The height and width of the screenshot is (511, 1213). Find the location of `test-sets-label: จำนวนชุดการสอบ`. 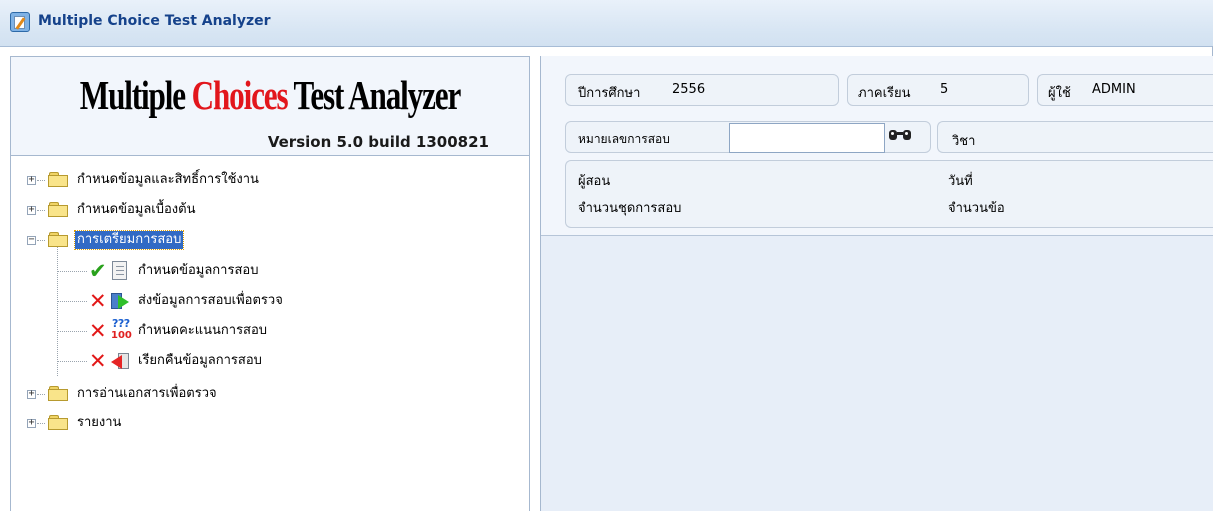

test-sets-label: จำนวนชุดการสอบ is located at coordinates (630, 208).